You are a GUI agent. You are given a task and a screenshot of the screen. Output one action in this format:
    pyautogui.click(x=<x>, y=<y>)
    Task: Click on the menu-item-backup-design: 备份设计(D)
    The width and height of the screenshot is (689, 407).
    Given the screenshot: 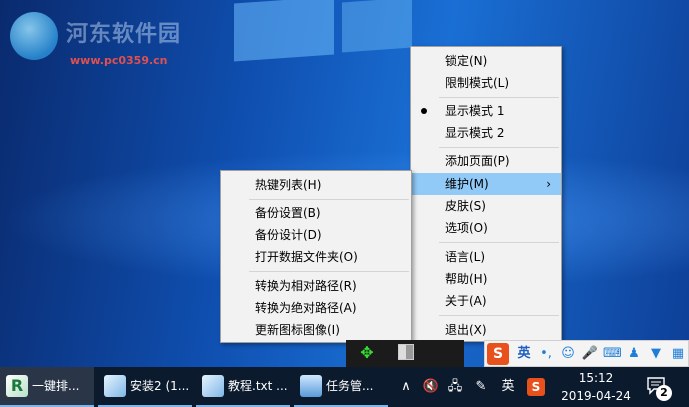 What is the action you would take?
    pyautogui.click(x=316, y=235)
    